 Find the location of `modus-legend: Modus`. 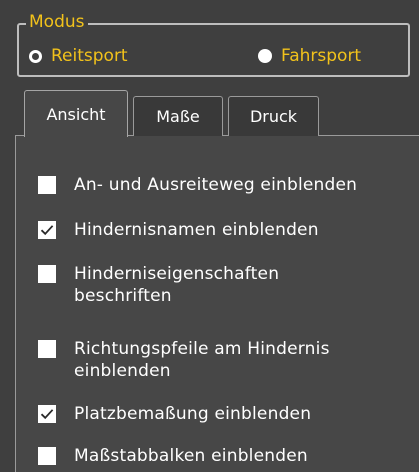

modus-legend: Modus is located at coordinates (57, 22).